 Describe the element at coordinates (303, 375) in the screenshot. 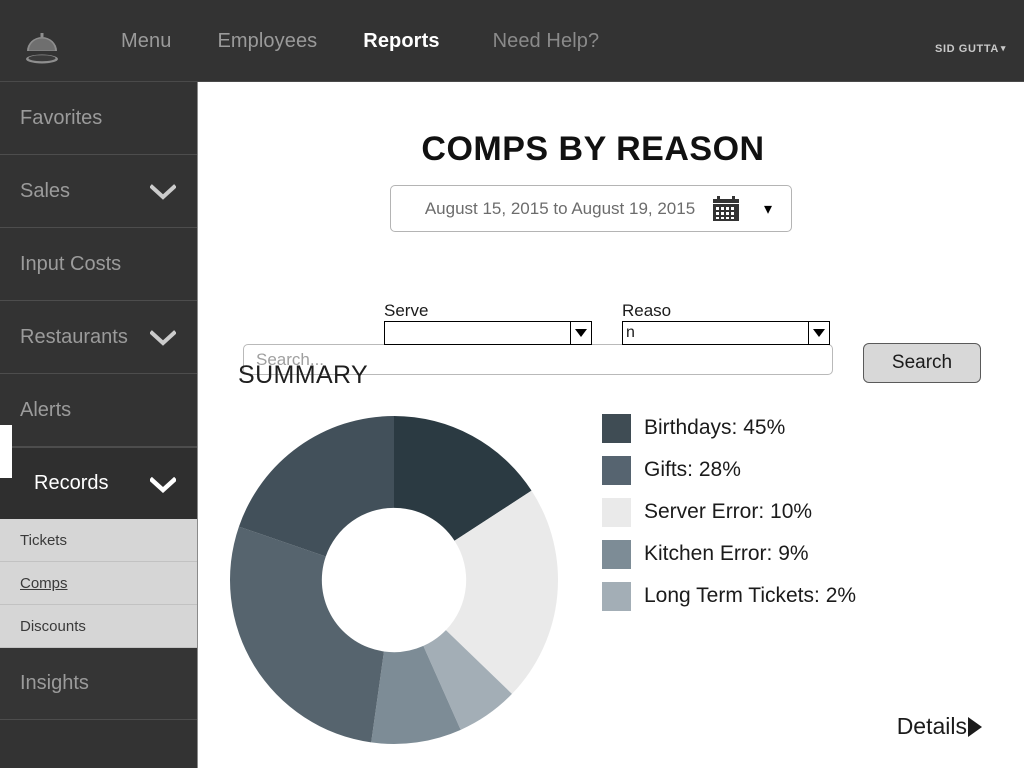

I see `summary-heading: SUMMARY` at that location.